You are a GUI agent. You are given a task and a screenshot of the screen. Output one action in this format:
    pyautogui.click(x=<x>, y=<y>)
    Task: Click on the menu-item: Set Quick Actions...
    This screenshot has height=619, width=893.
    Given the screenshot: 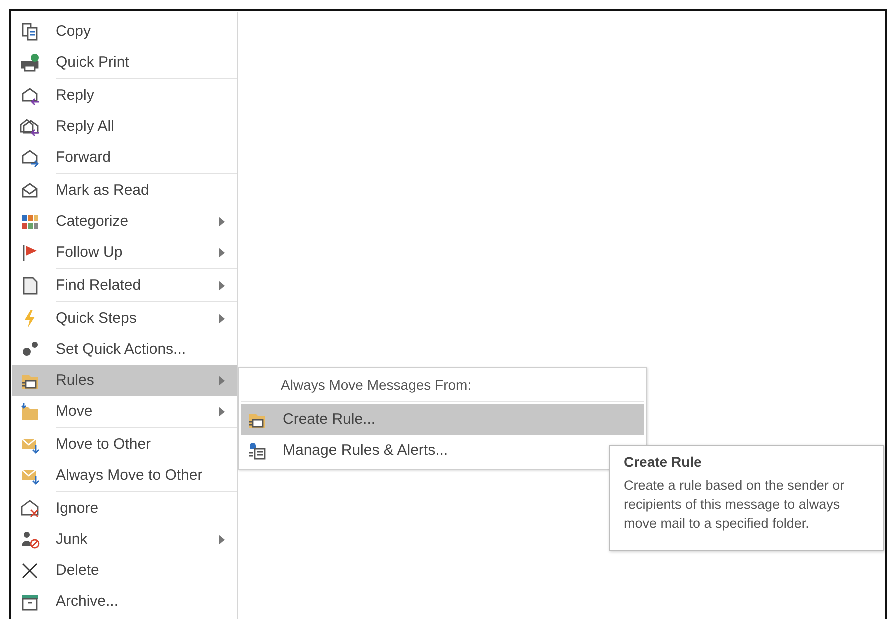 What is the action you would take?
    pyautogui.click(x=124, y=349)
    